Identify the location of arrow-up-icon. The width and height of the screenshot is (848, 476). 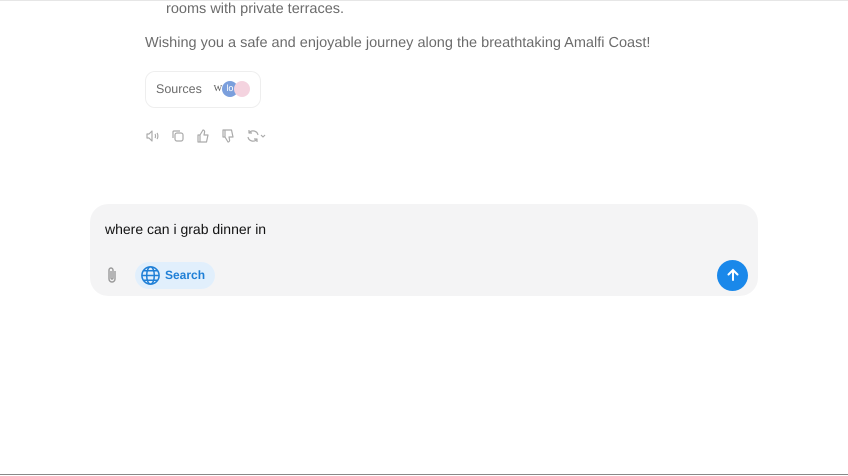
(733, 275).